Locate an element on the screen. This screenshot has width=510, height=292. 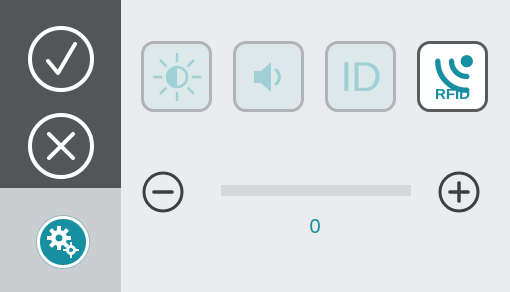
speaker-icon is located at coordinates (267, 76).